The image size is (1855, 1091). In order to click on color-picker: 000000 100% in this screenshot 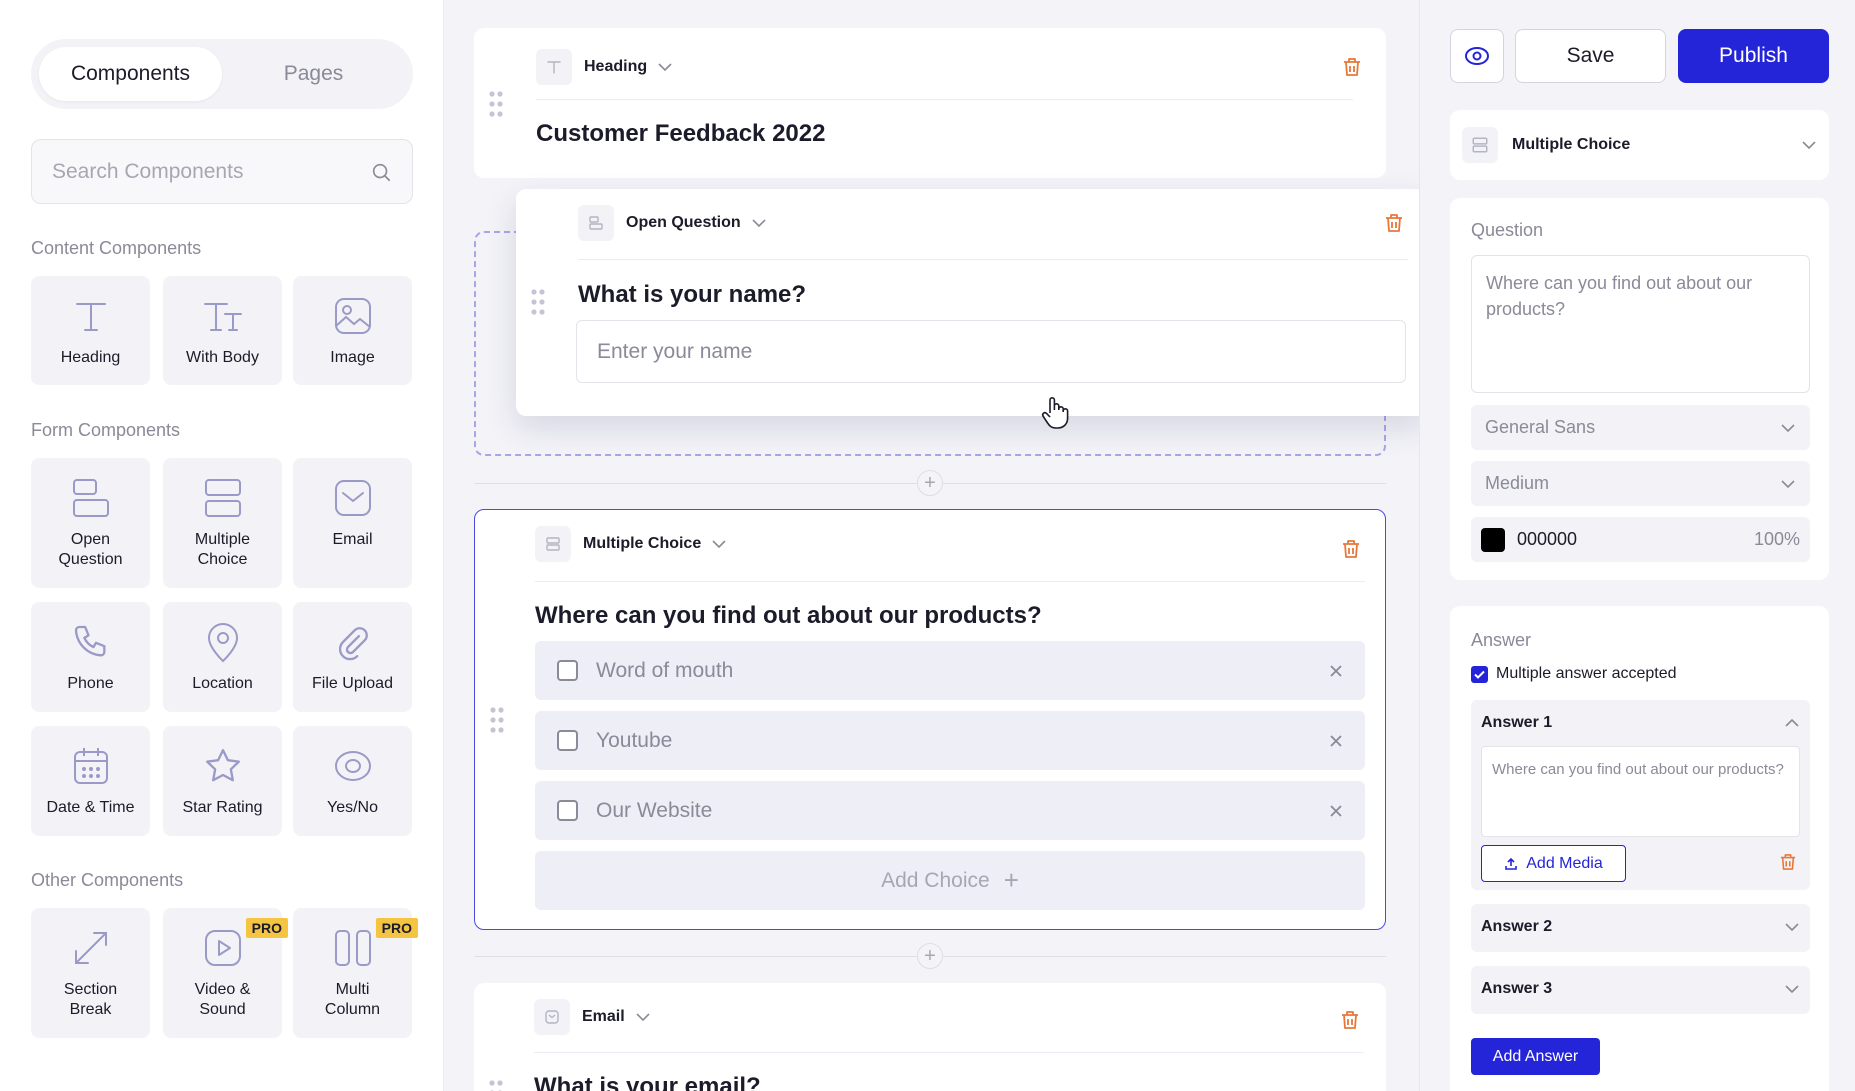, I will do `click(1640, 539)`.